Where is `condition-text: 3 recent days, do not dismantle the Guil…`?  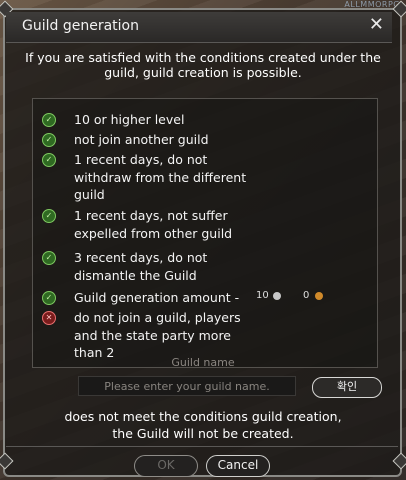
condition-text: 3 recent days, do not dismantle the Guil… is located at coordinates (141, 266).